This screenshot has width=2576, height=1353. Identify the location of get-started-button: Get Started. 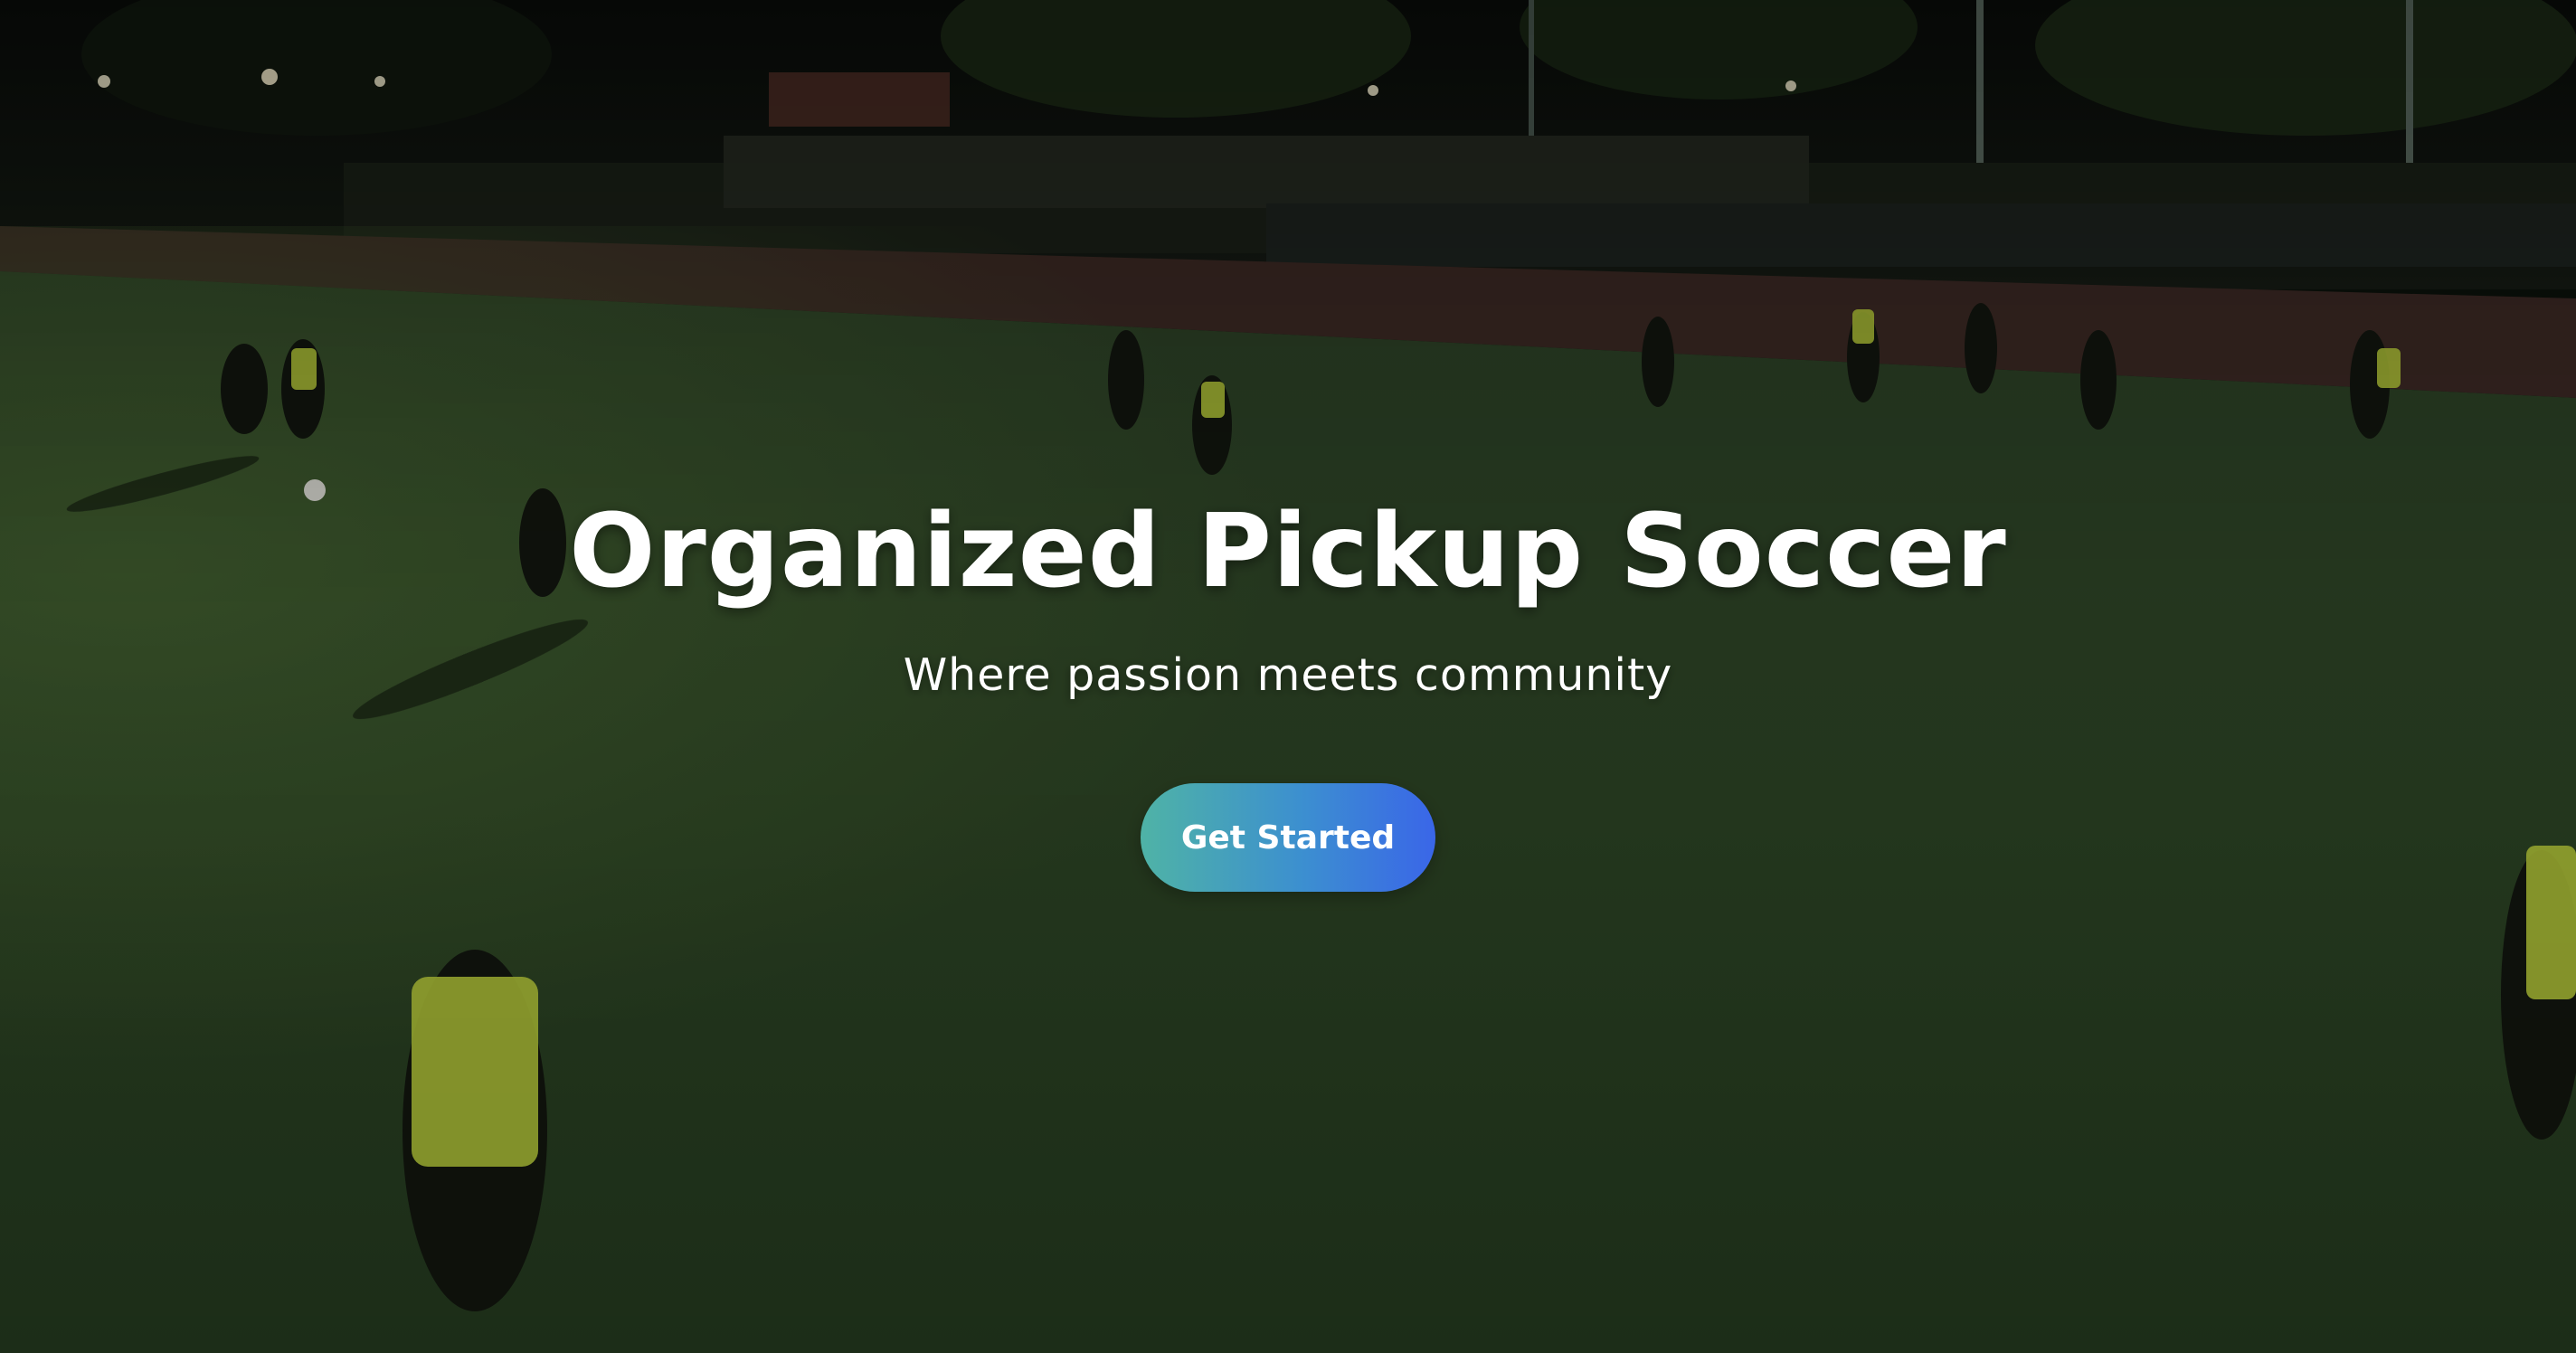
(1288, 837).